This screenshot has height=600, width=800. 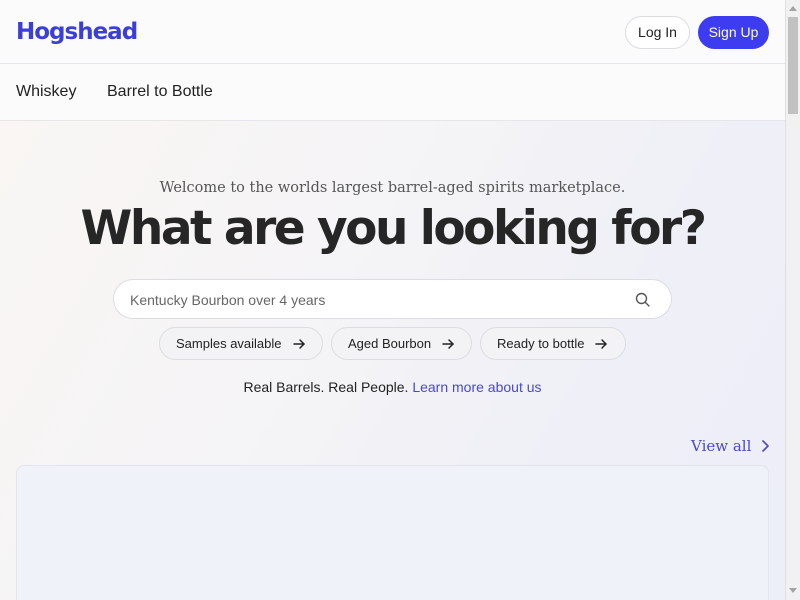 I want to click on chip-ready-to-bottle: Ready to bottle, so click(x=553, y=343).